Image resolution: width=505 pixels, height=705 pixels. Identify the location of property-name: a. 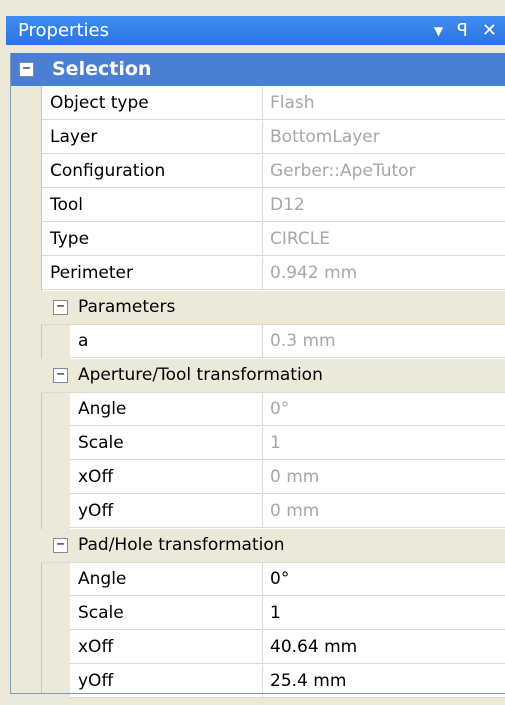
(166, 341).